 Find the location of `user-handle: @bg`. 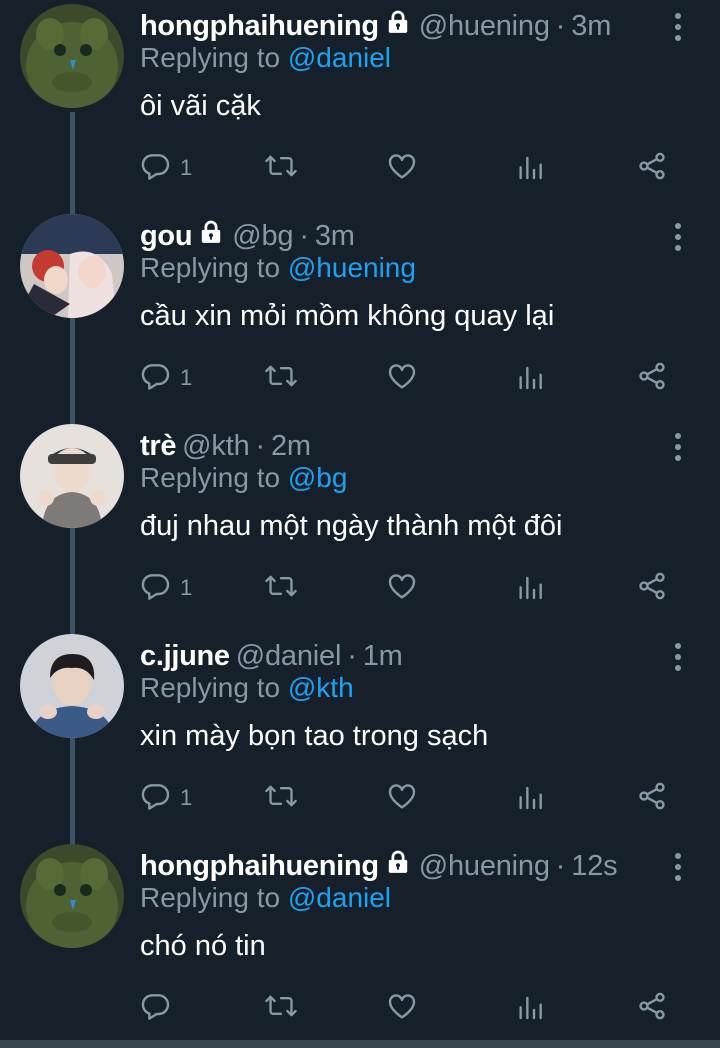

user-handle: @bg is located at coordinates (262, 236).